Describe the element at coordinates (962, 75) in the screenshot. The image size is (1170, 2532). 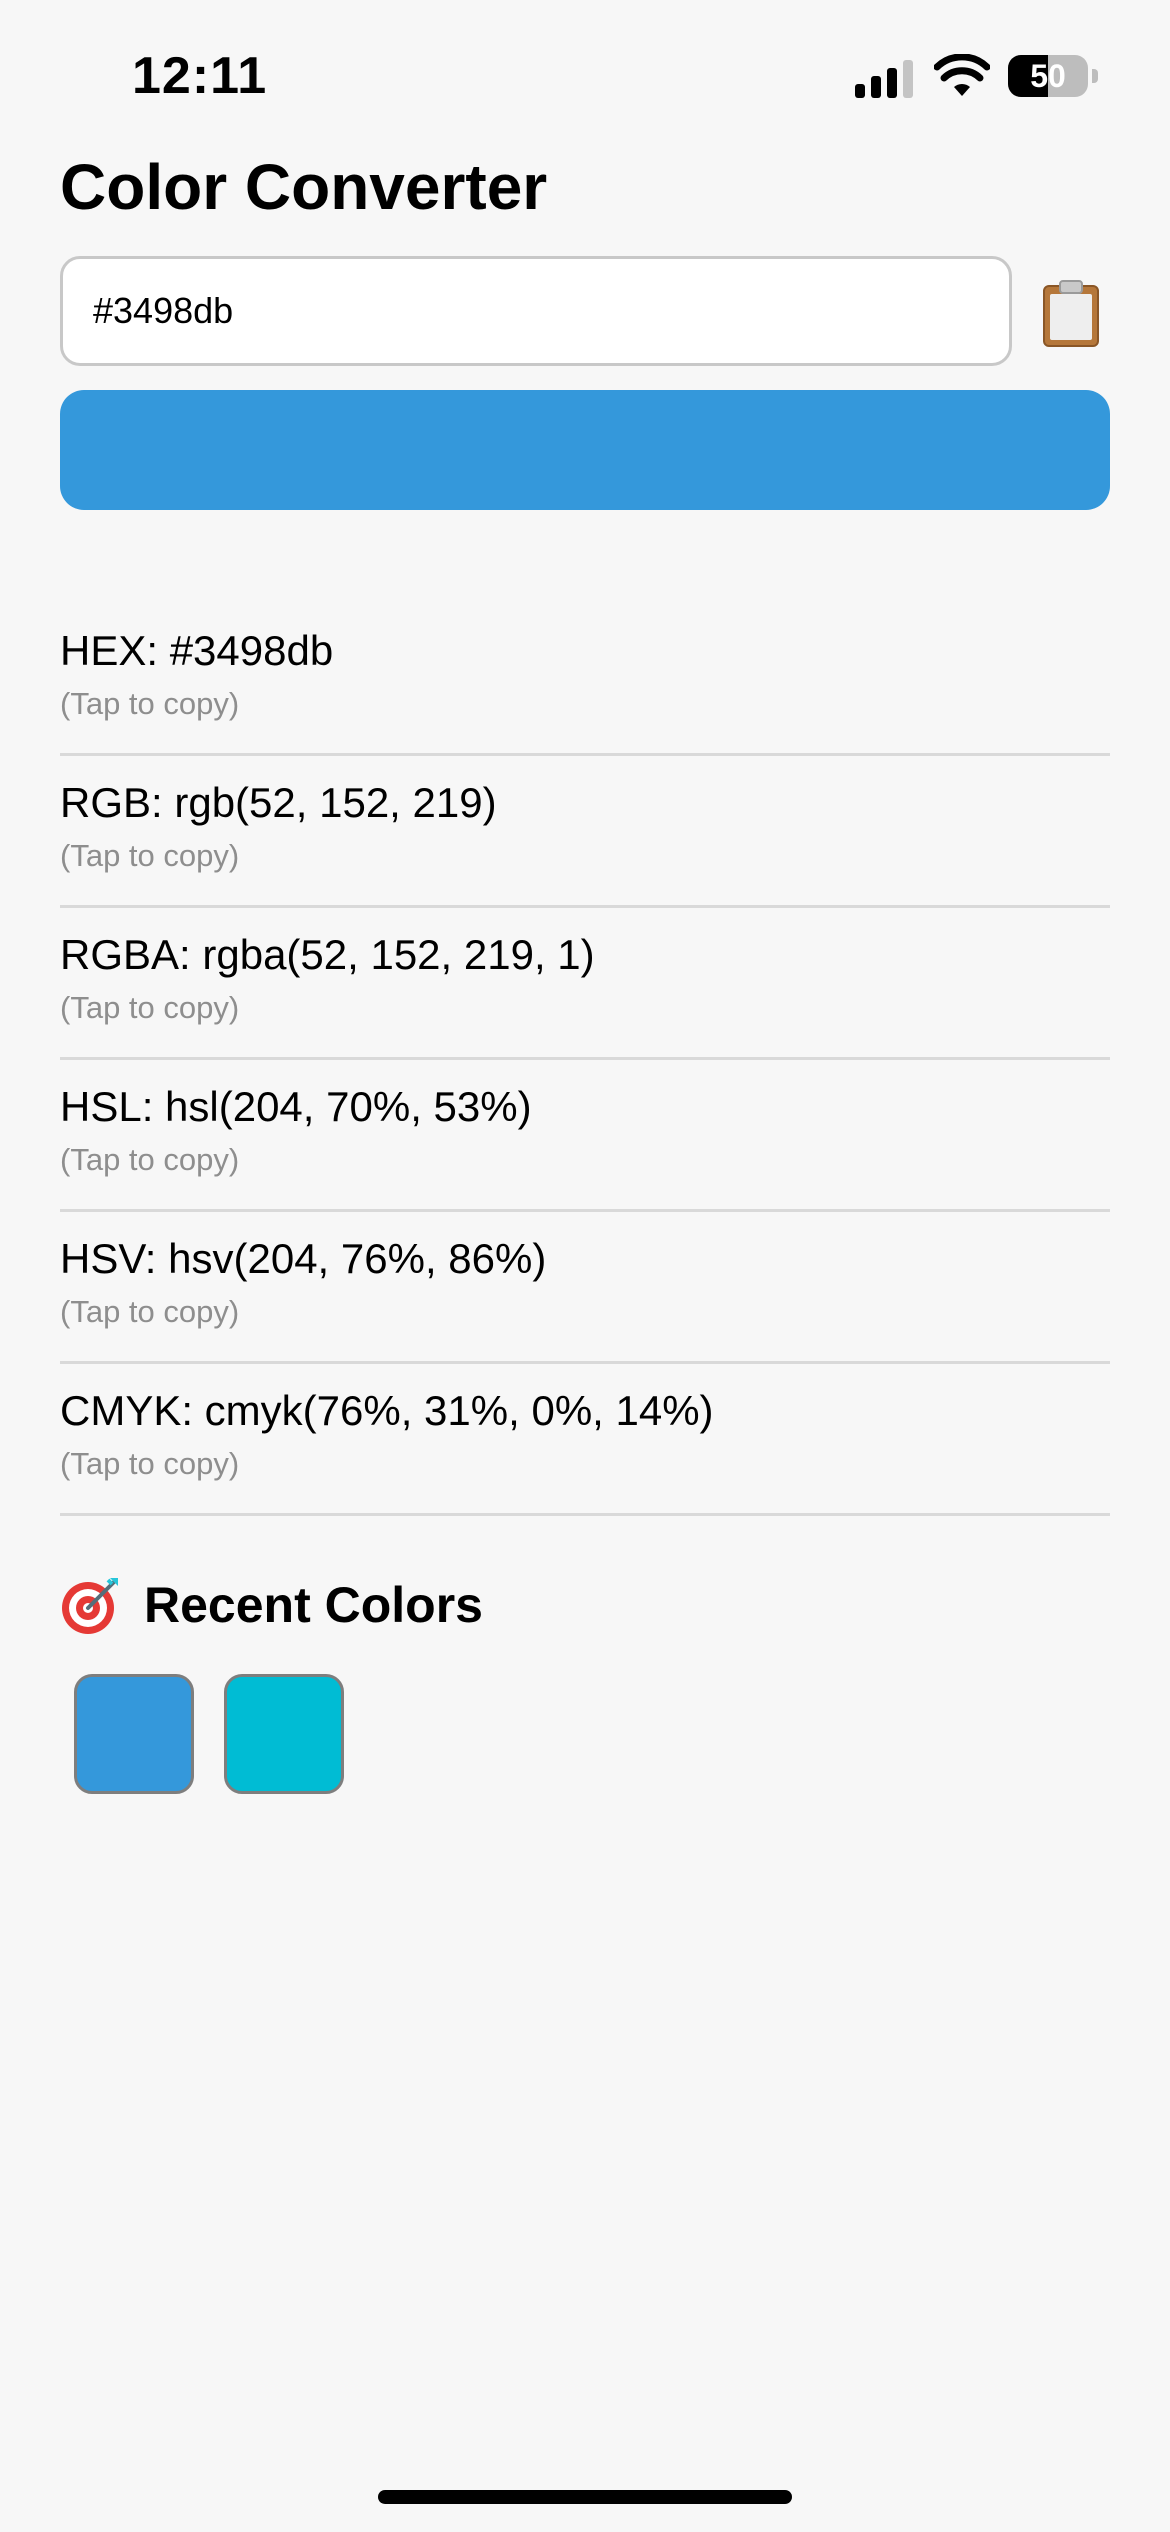
I see `wifi-icon` at that location.